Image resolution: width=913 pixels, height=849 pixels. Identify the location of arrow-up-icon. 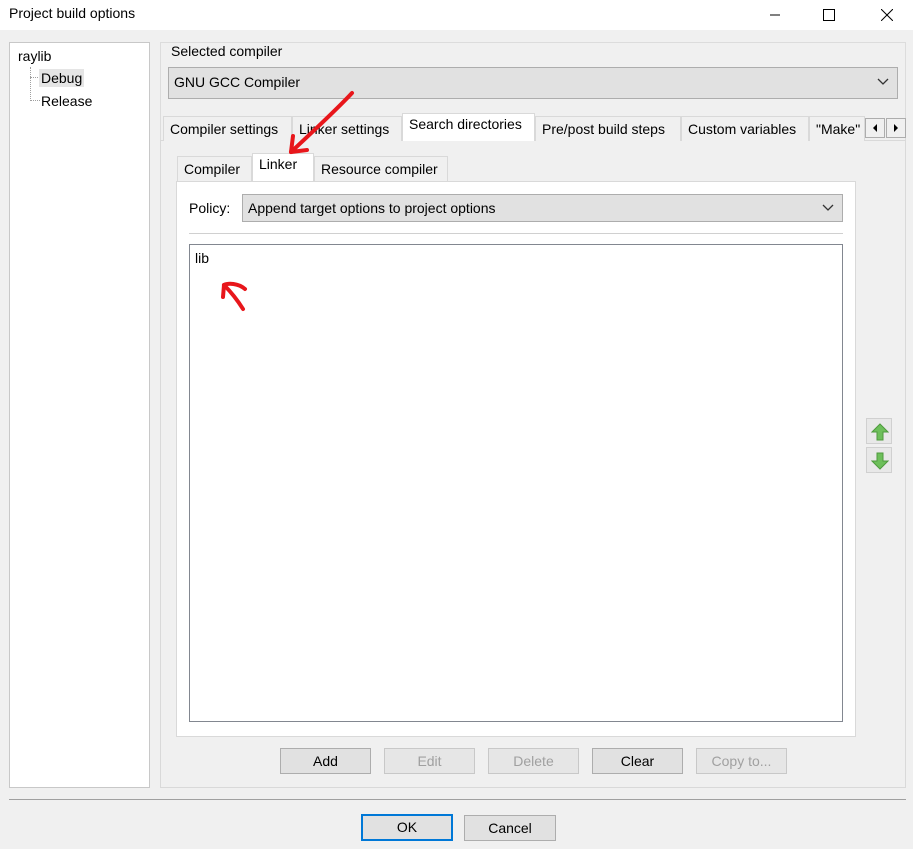
(880, 432).